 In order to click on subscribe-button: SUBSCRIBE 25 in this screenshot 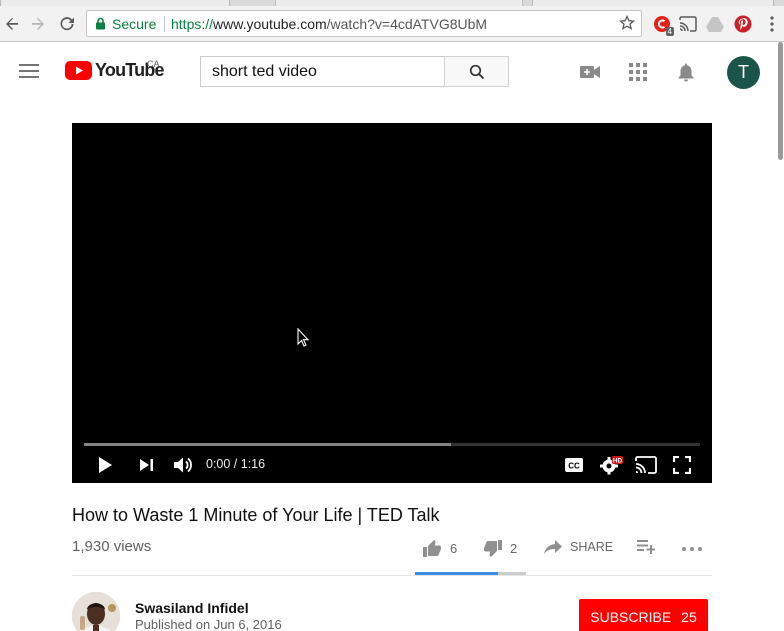, I will do `click(643, 615)`.